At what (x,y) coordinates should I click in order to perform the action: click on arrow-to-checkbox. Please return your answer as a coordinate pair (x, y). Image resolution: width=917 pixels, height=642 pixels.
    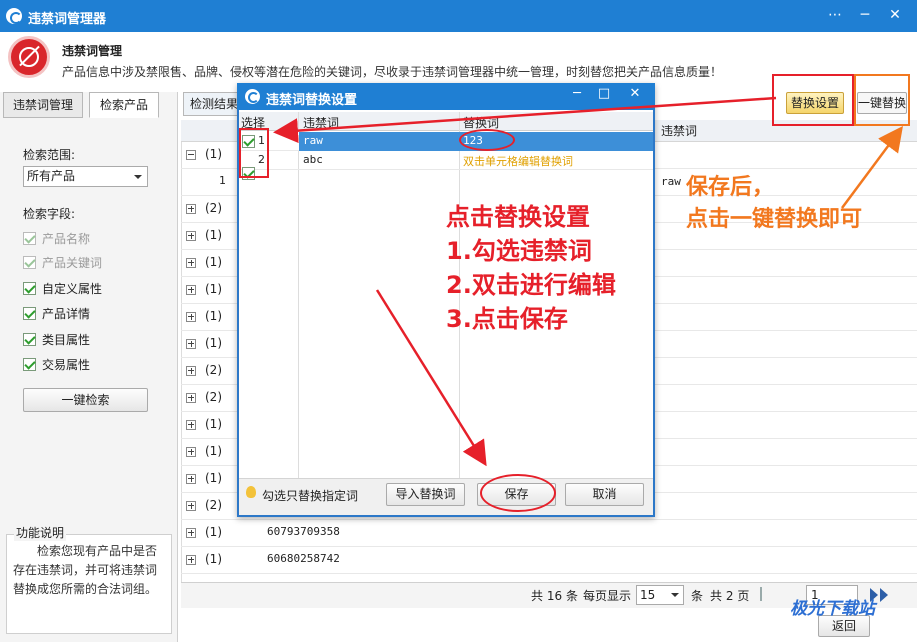
    Looking at the image, I should click on (525, 120).